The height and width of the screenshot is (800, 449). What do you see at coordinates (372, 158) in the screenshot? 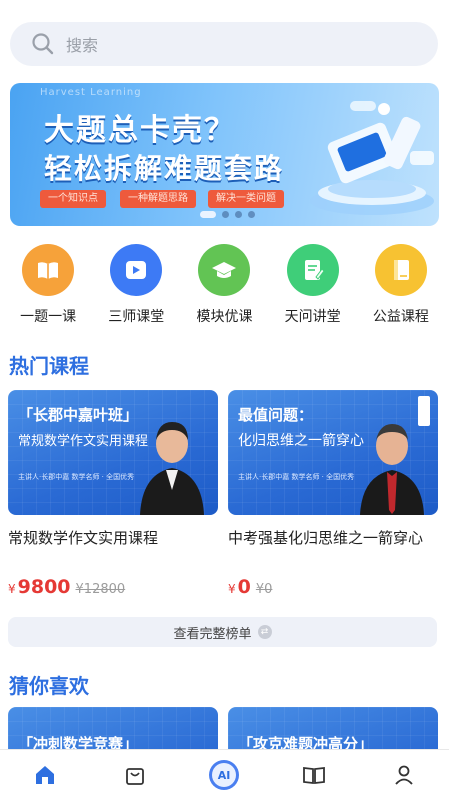
I see `banner-illustration` at bounding box center [372, 158].